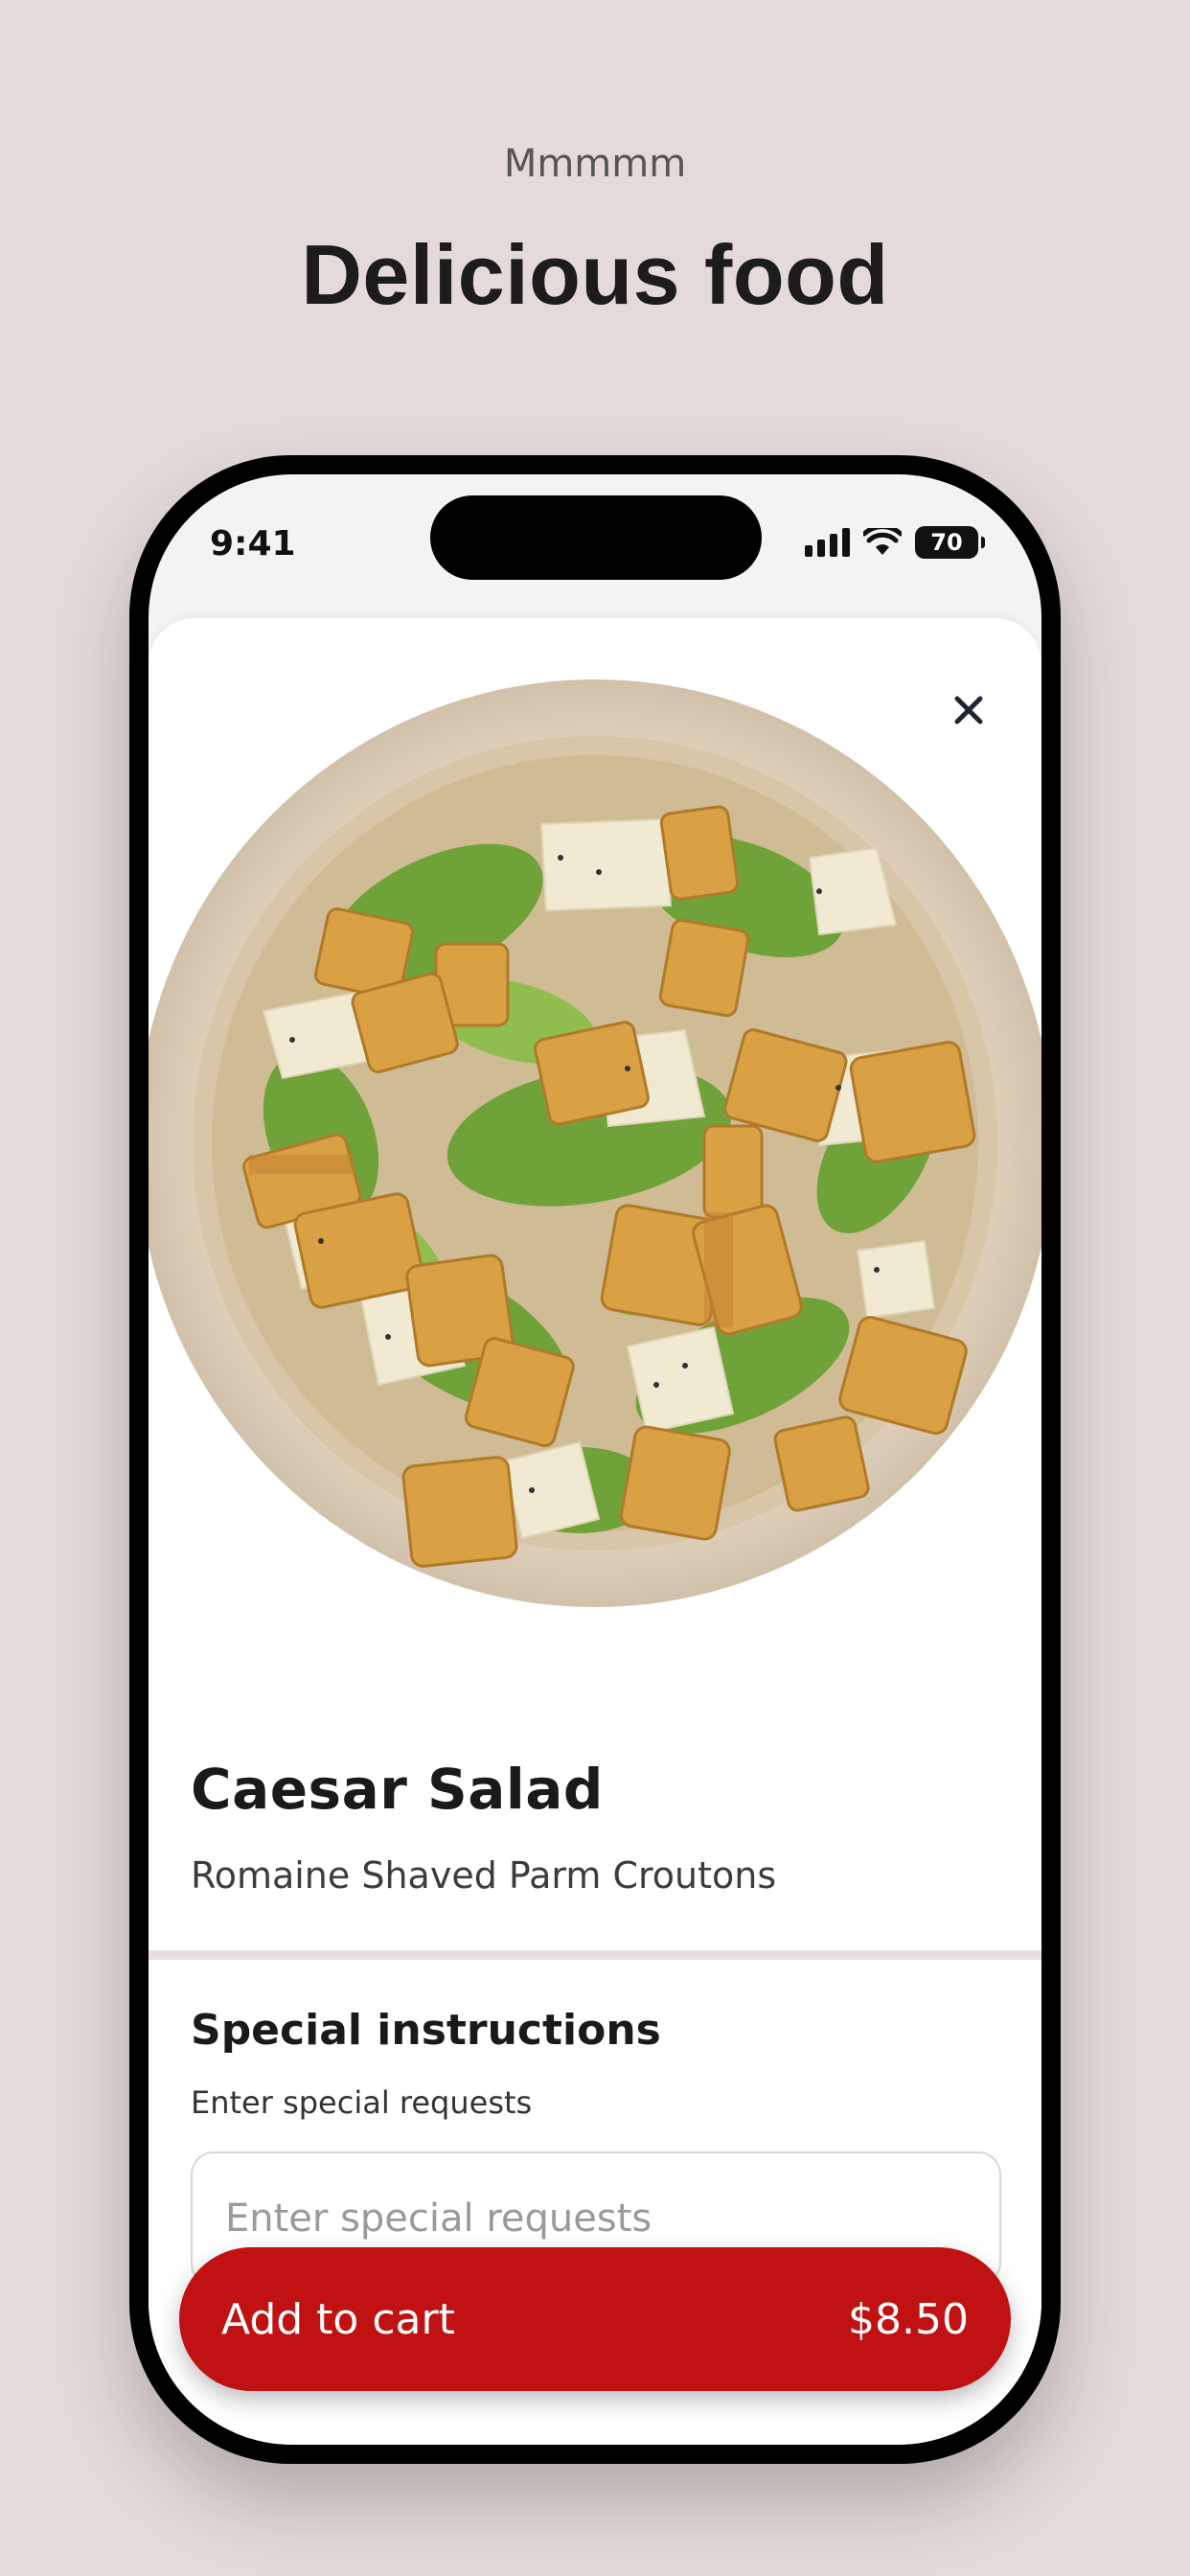 The image size is (1190, 2576). I want to click on wifi-icon, so click(883, 541).